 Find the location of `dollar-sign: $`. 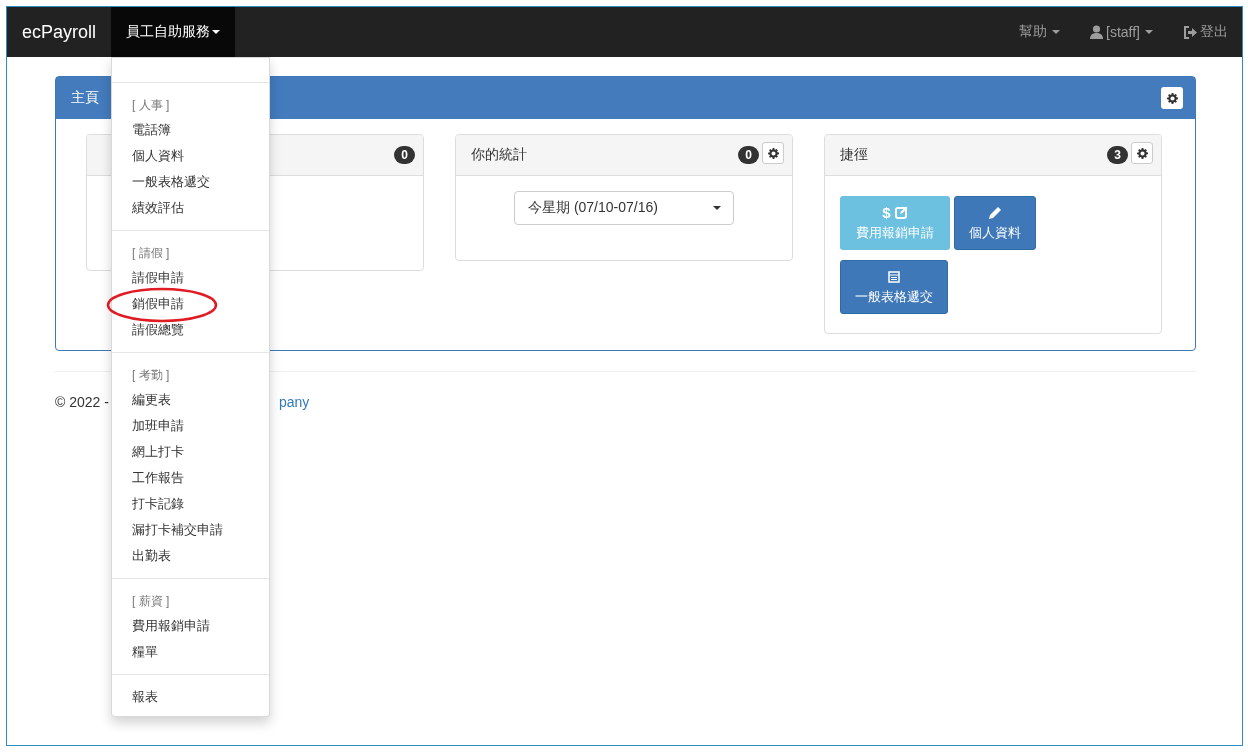

dollar-sign: $ is located at coordinates (886, 212).